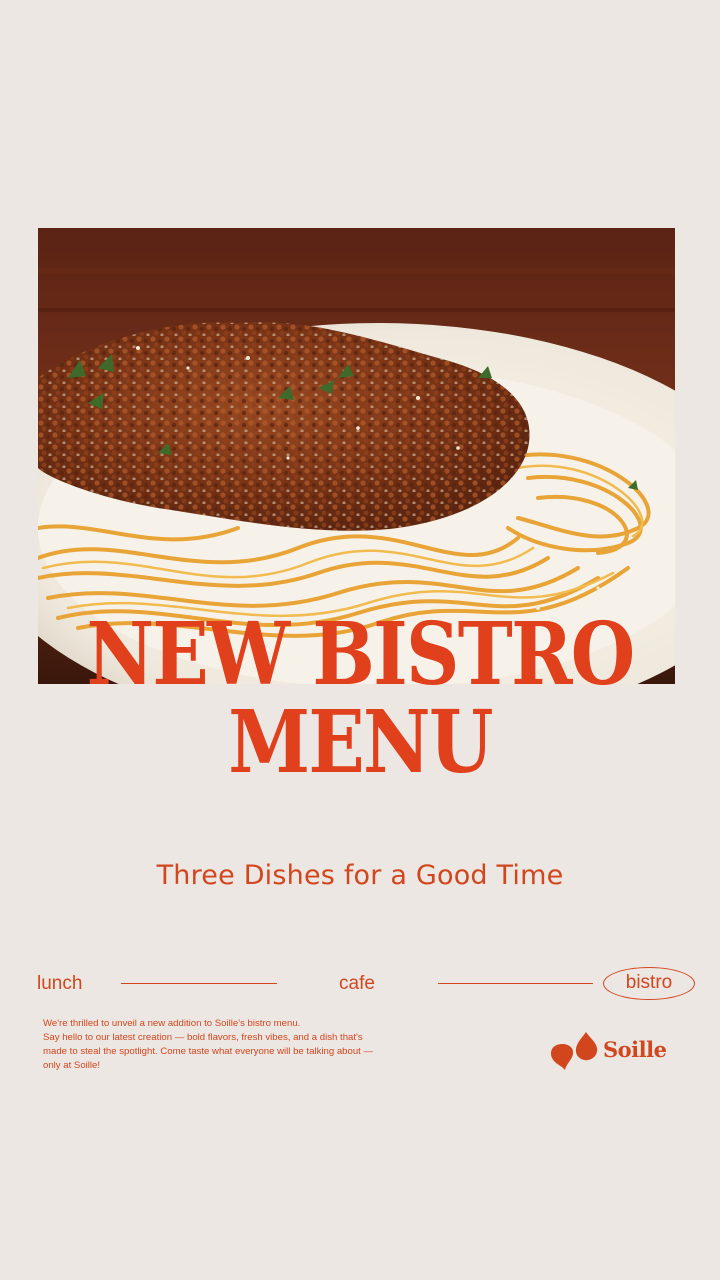 This screenshot has width=720, height=1280. I want to click on headline-line-2: MENU, so click(360, 742).